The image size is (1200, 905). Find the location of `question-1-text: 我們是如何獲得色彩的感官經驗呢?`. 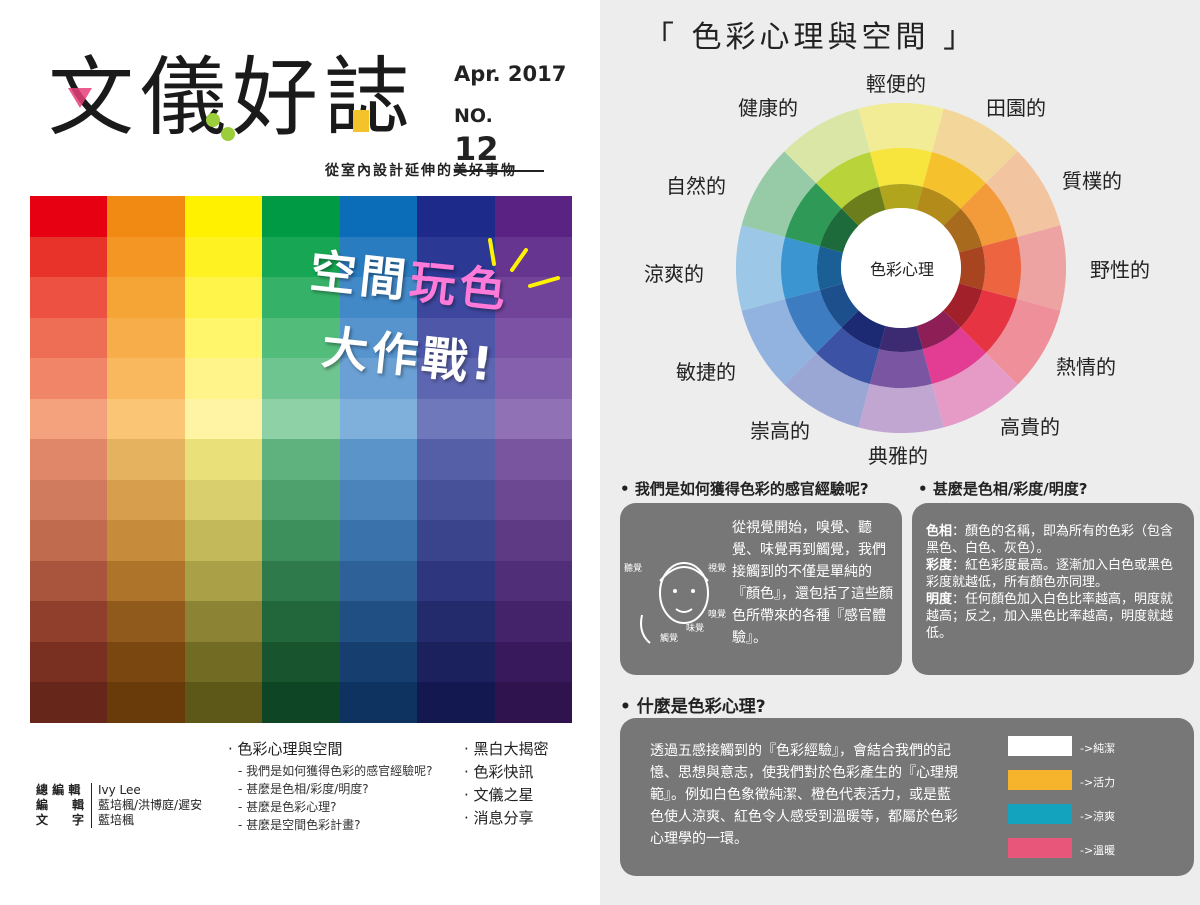

question-1-text: 我們是如何獲得色彩的感官經驗呢? is located at coordinates (751, 489).